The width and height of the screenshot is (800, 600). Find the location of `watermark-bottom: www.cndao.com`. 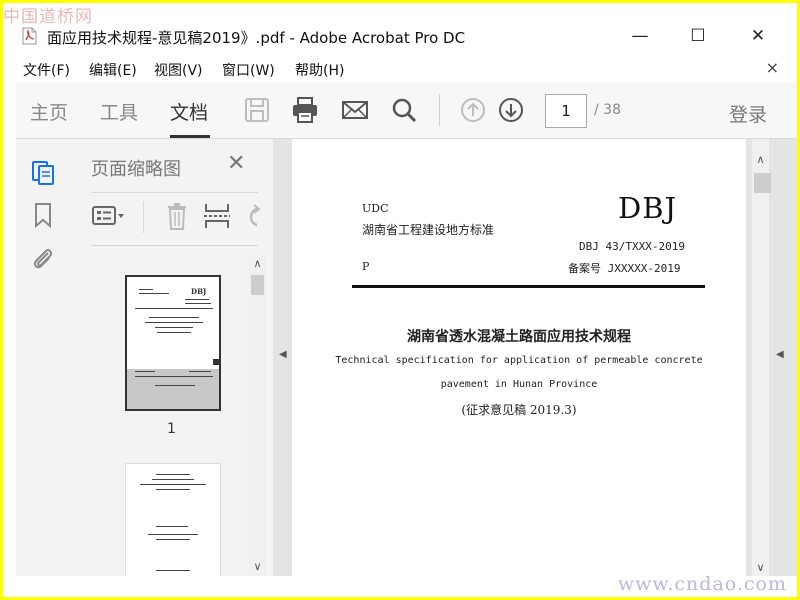

watermark-bottom: www.cndao.com is located at coordinates (702, 584).